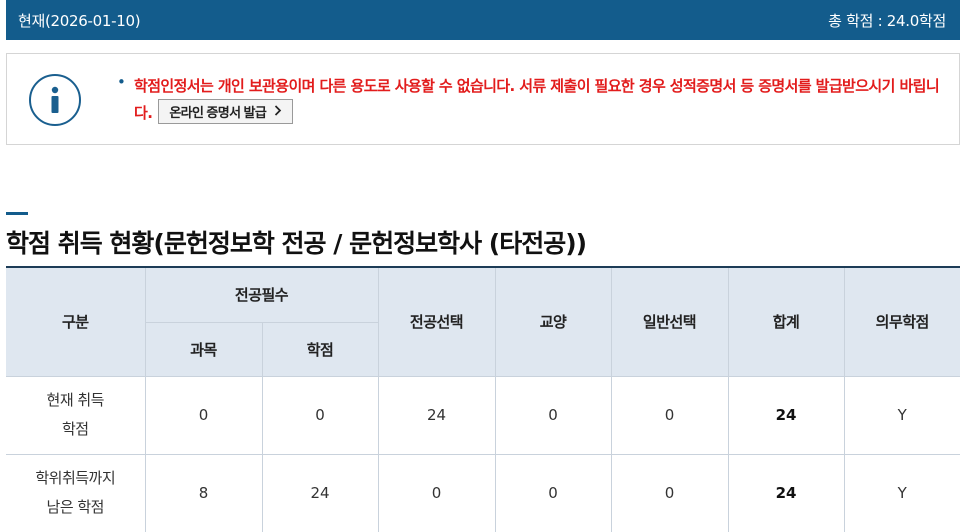  Describe the element at coordinates (75, 507) in the screenshot. I see `row-label-line2: 남은 학점` at that location.